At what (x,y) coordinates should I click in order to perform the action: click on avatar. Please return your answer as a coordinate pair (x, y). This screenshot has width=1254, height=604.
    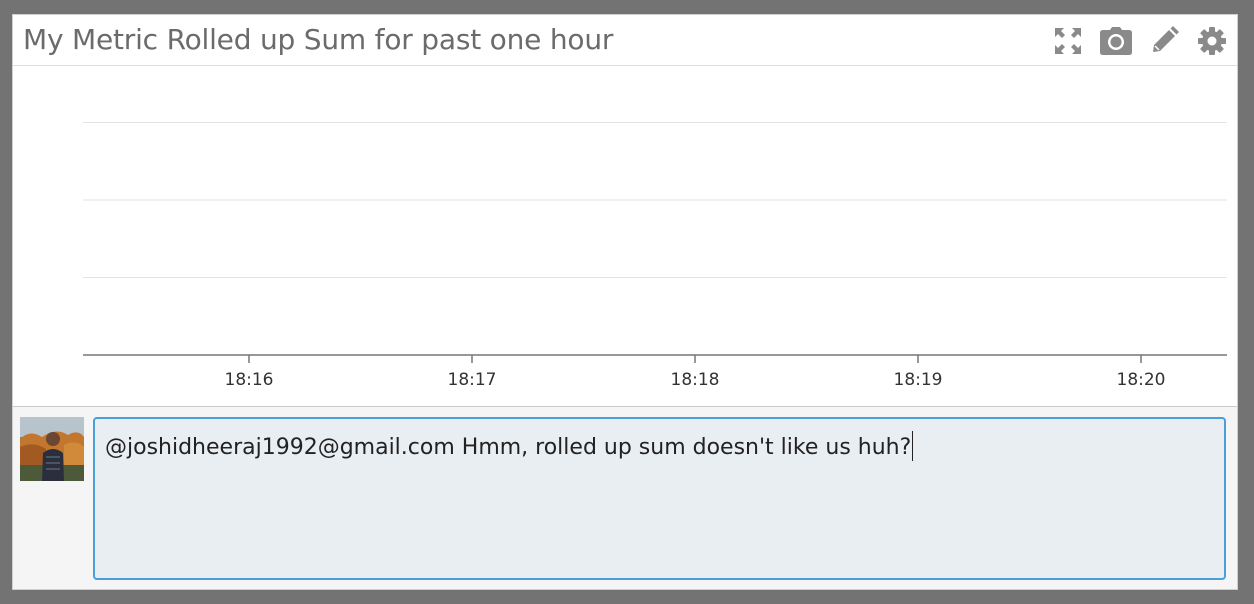
    Looking at the image, I should click on (52, 449).